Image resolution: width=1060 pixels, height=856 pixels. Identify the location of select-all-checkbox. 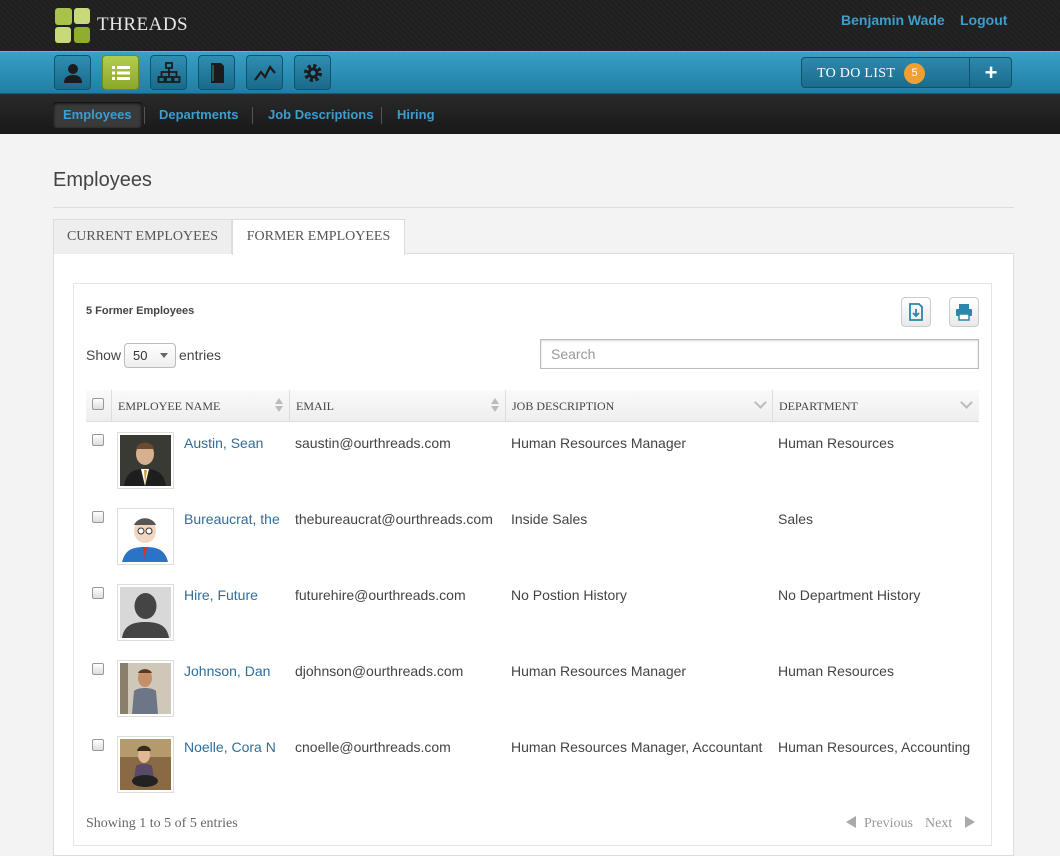
(98, 404).